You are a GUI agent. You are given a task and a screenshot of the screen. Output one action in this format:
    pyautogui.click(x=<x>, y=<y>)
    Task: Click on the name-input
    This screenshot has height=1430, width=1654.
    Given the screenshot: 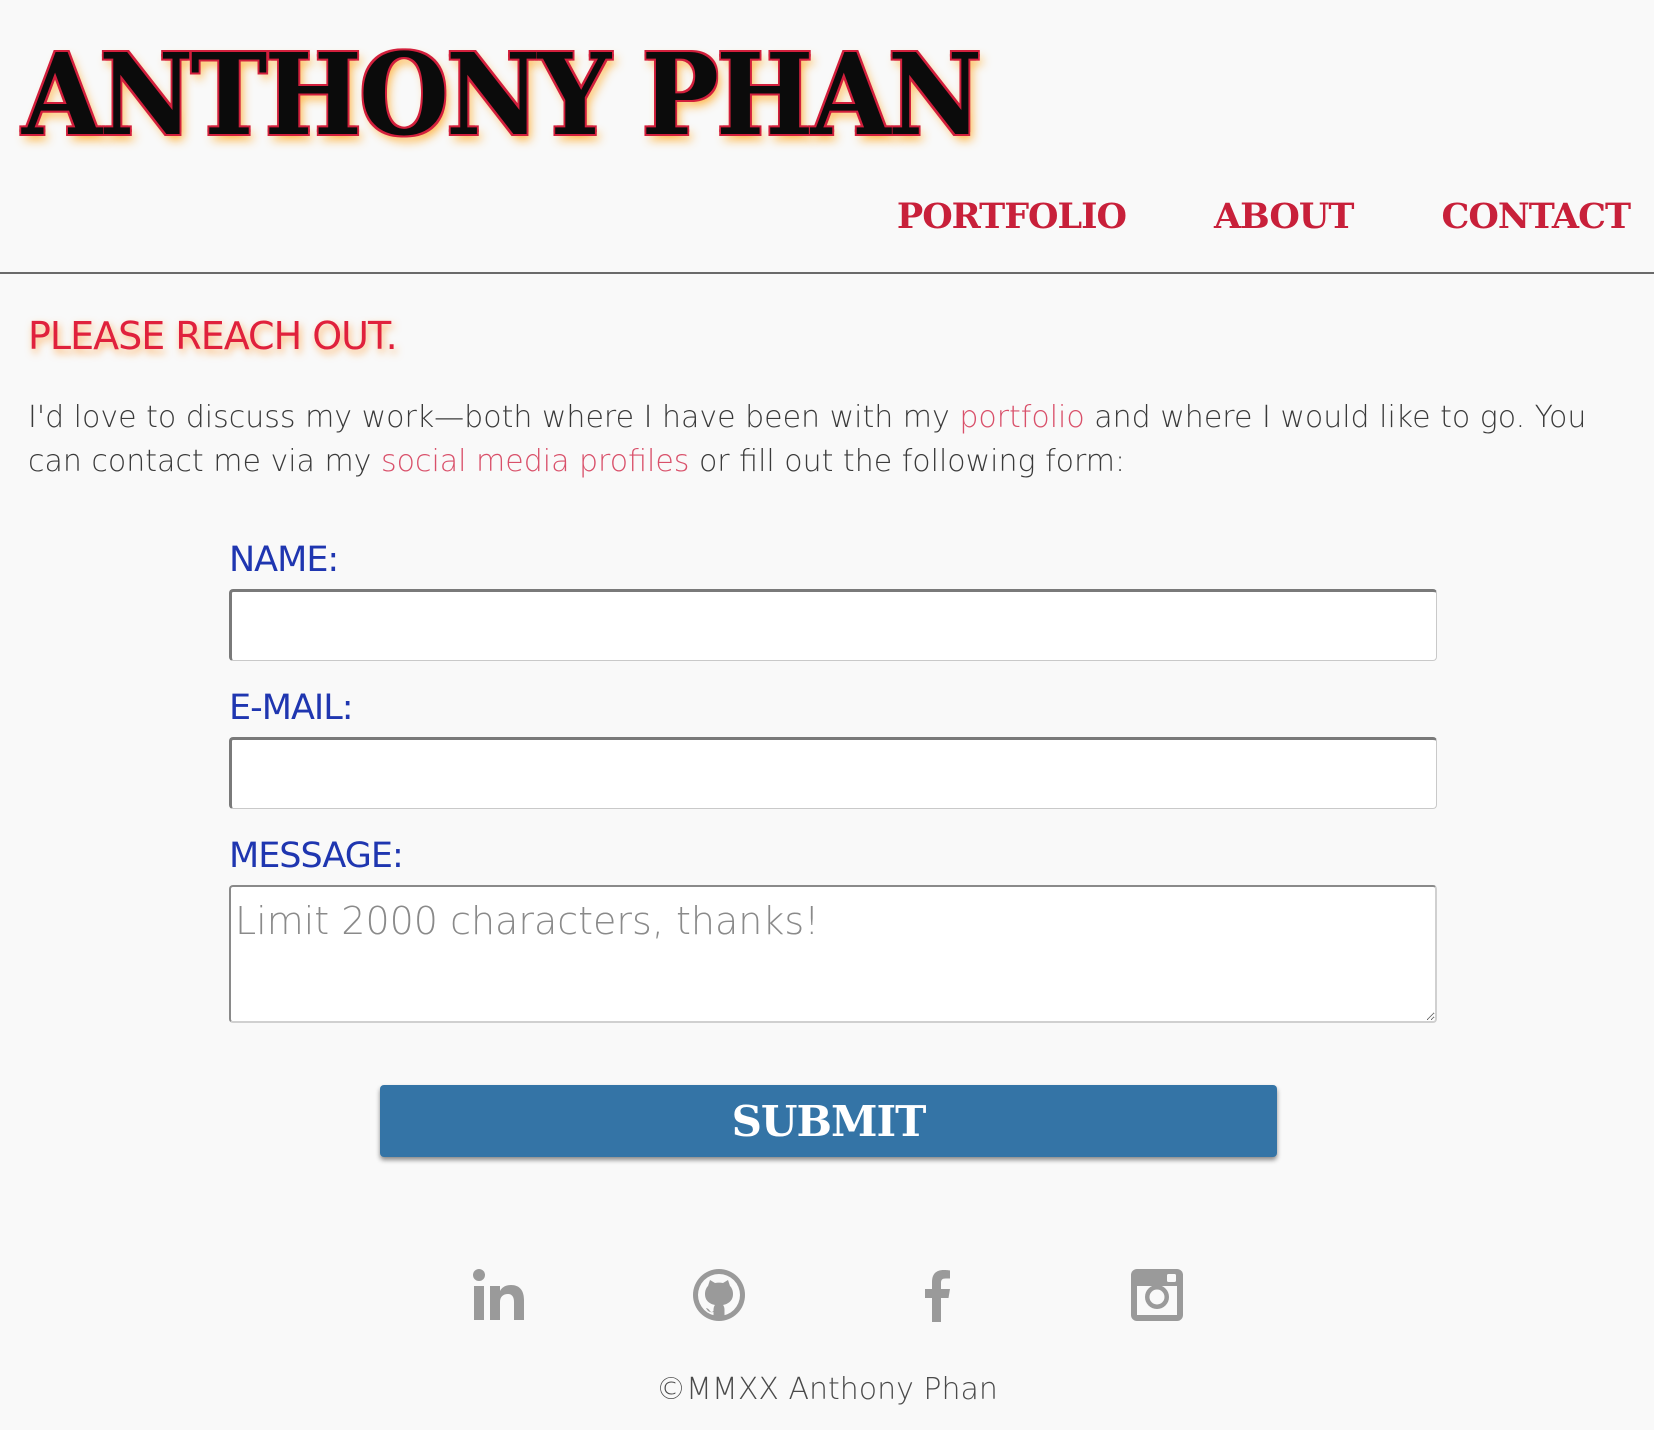 What is the action you would take?
    pyautogui.click(x=833, y=625)
    